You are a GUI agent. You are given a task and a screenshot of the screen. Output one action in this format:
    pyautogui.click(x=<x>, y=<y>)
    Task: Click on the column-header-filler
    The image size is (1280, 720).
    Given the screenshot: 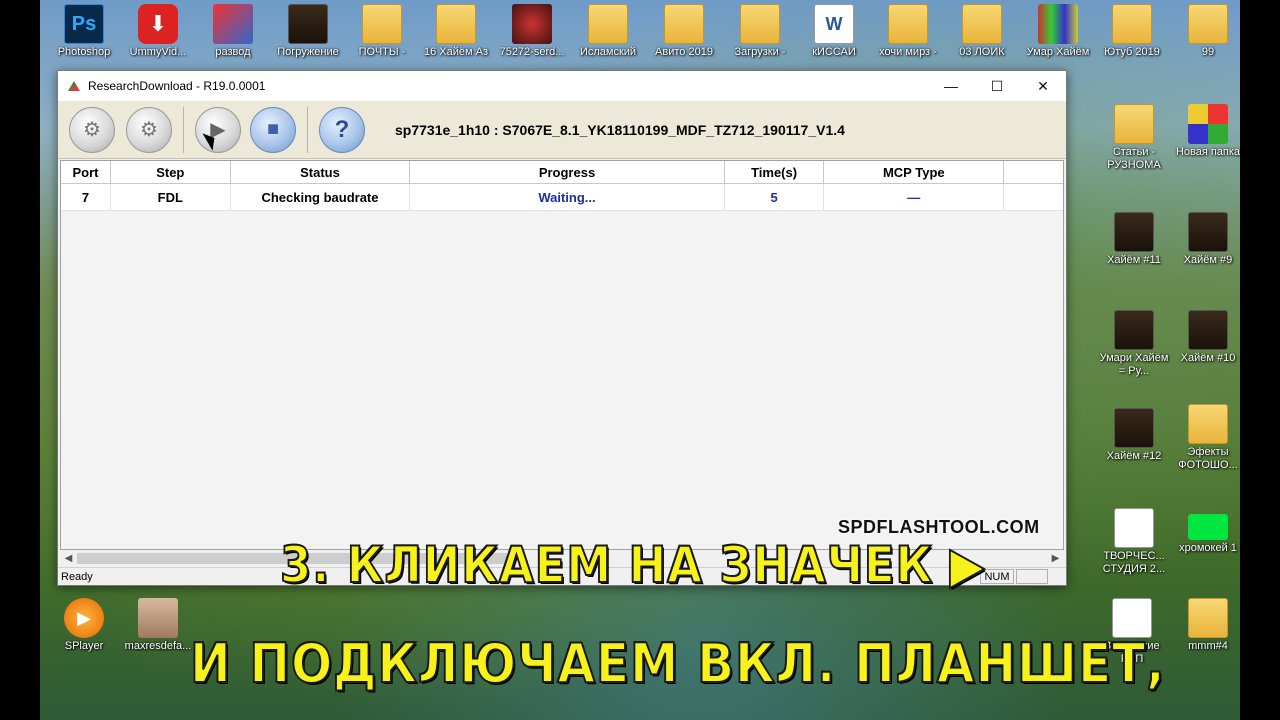 What is the action you would take?
    pyautogui.click(x=1033, y=172)
    